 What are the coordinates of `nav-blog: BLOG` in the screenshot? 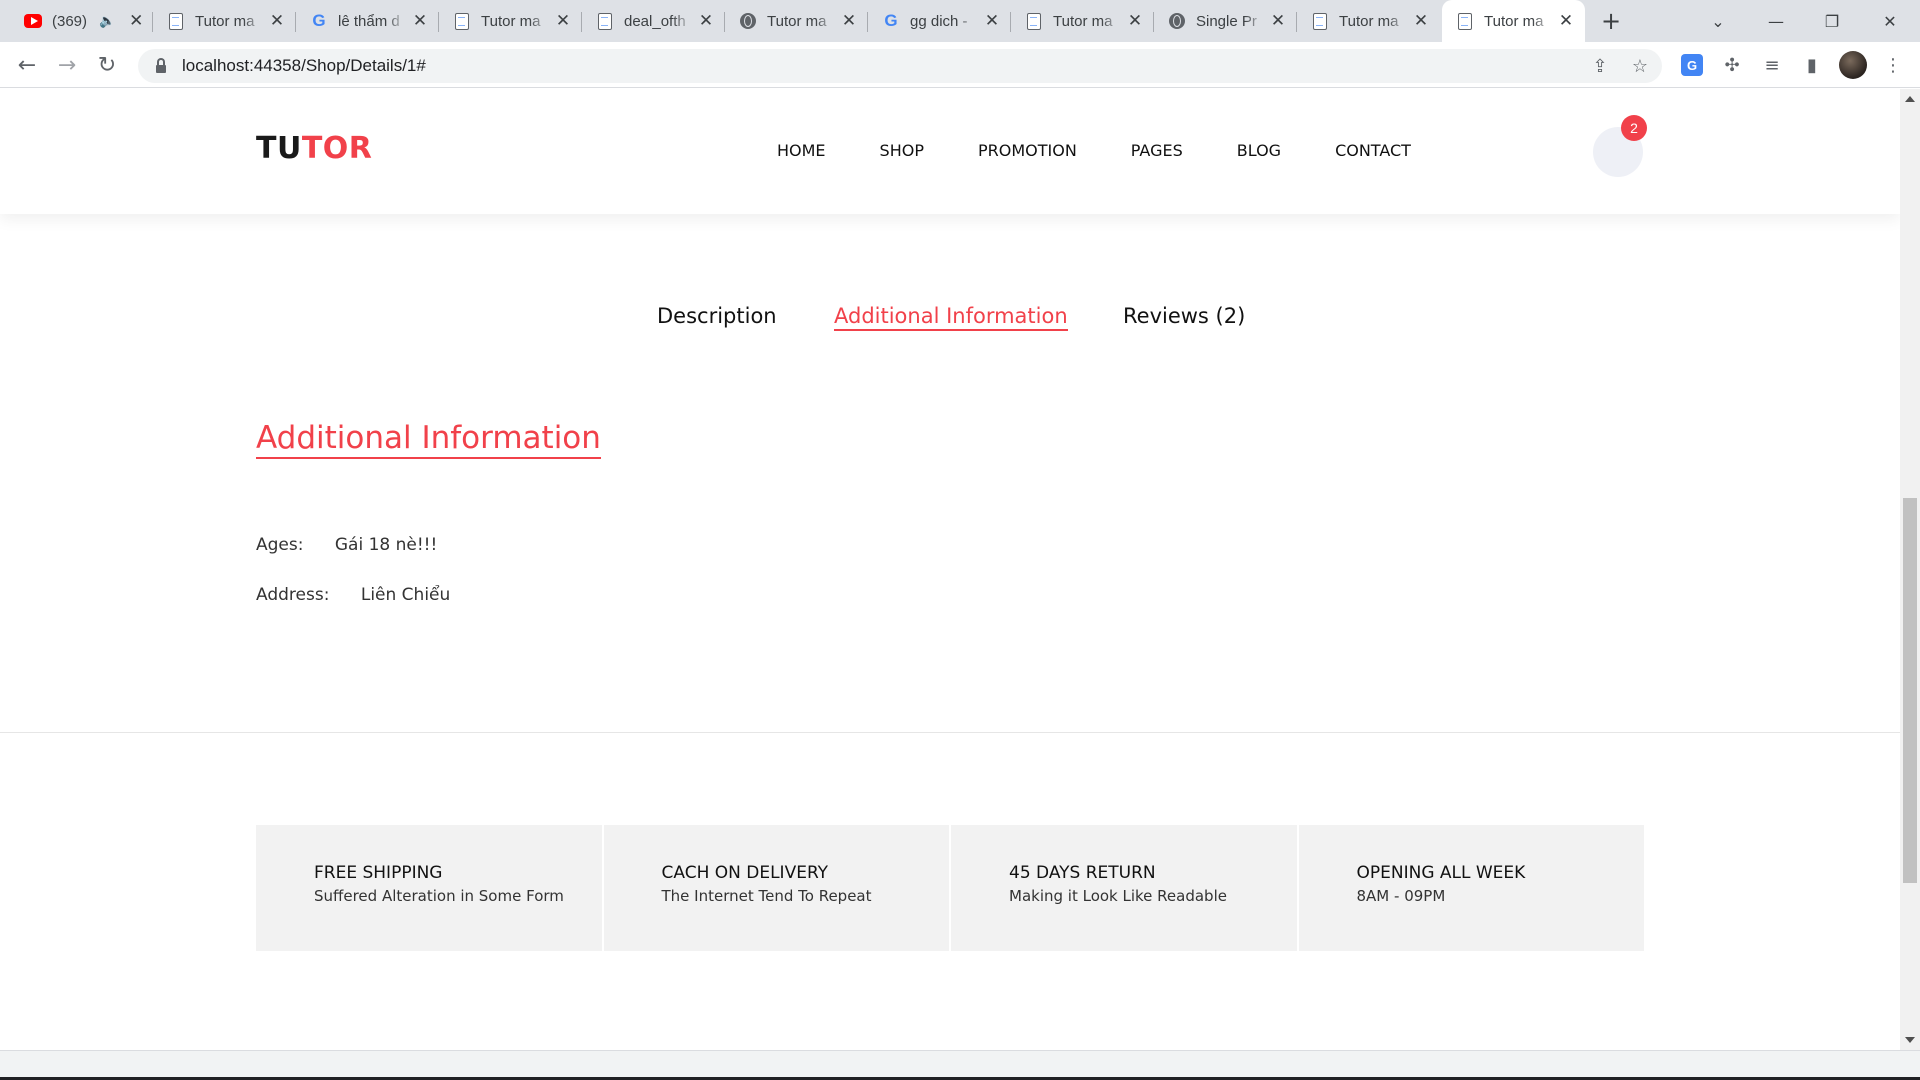 It's located at (1259, 150).